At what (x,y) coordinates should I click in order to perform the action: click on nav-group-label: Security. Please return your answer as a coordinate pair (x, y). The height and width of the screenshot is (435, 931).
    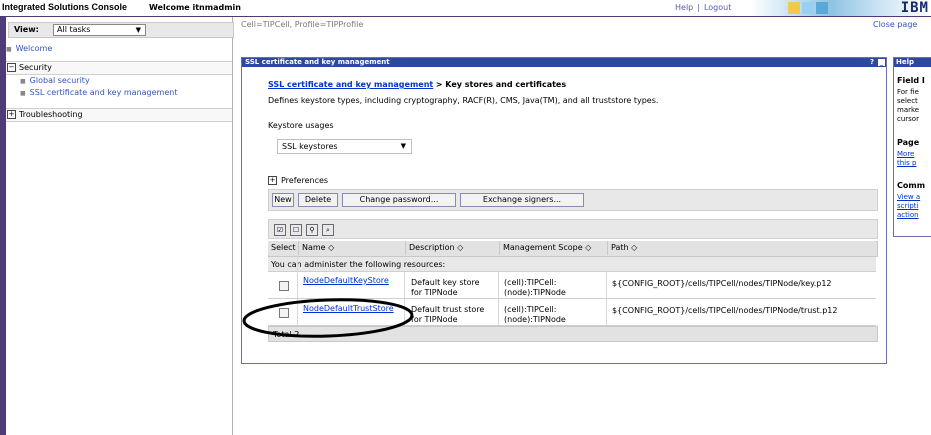
    Looking at the image, I should click on (35, 67).